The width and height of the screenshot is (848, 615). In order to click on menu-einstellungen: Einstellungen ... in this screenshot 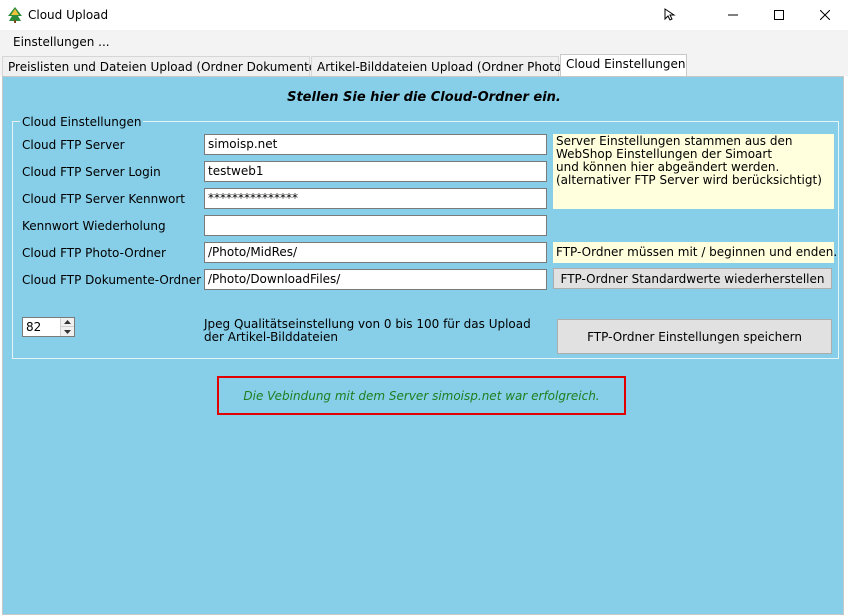, I will do `click(61, 42)`.